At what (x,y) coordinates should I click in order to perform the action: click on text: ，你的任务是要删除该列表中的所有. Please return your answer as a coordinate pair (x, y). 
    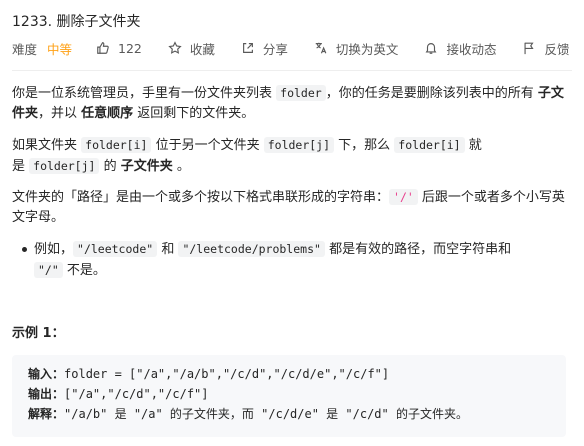
    Looking at the image, I should click on (431, 93).